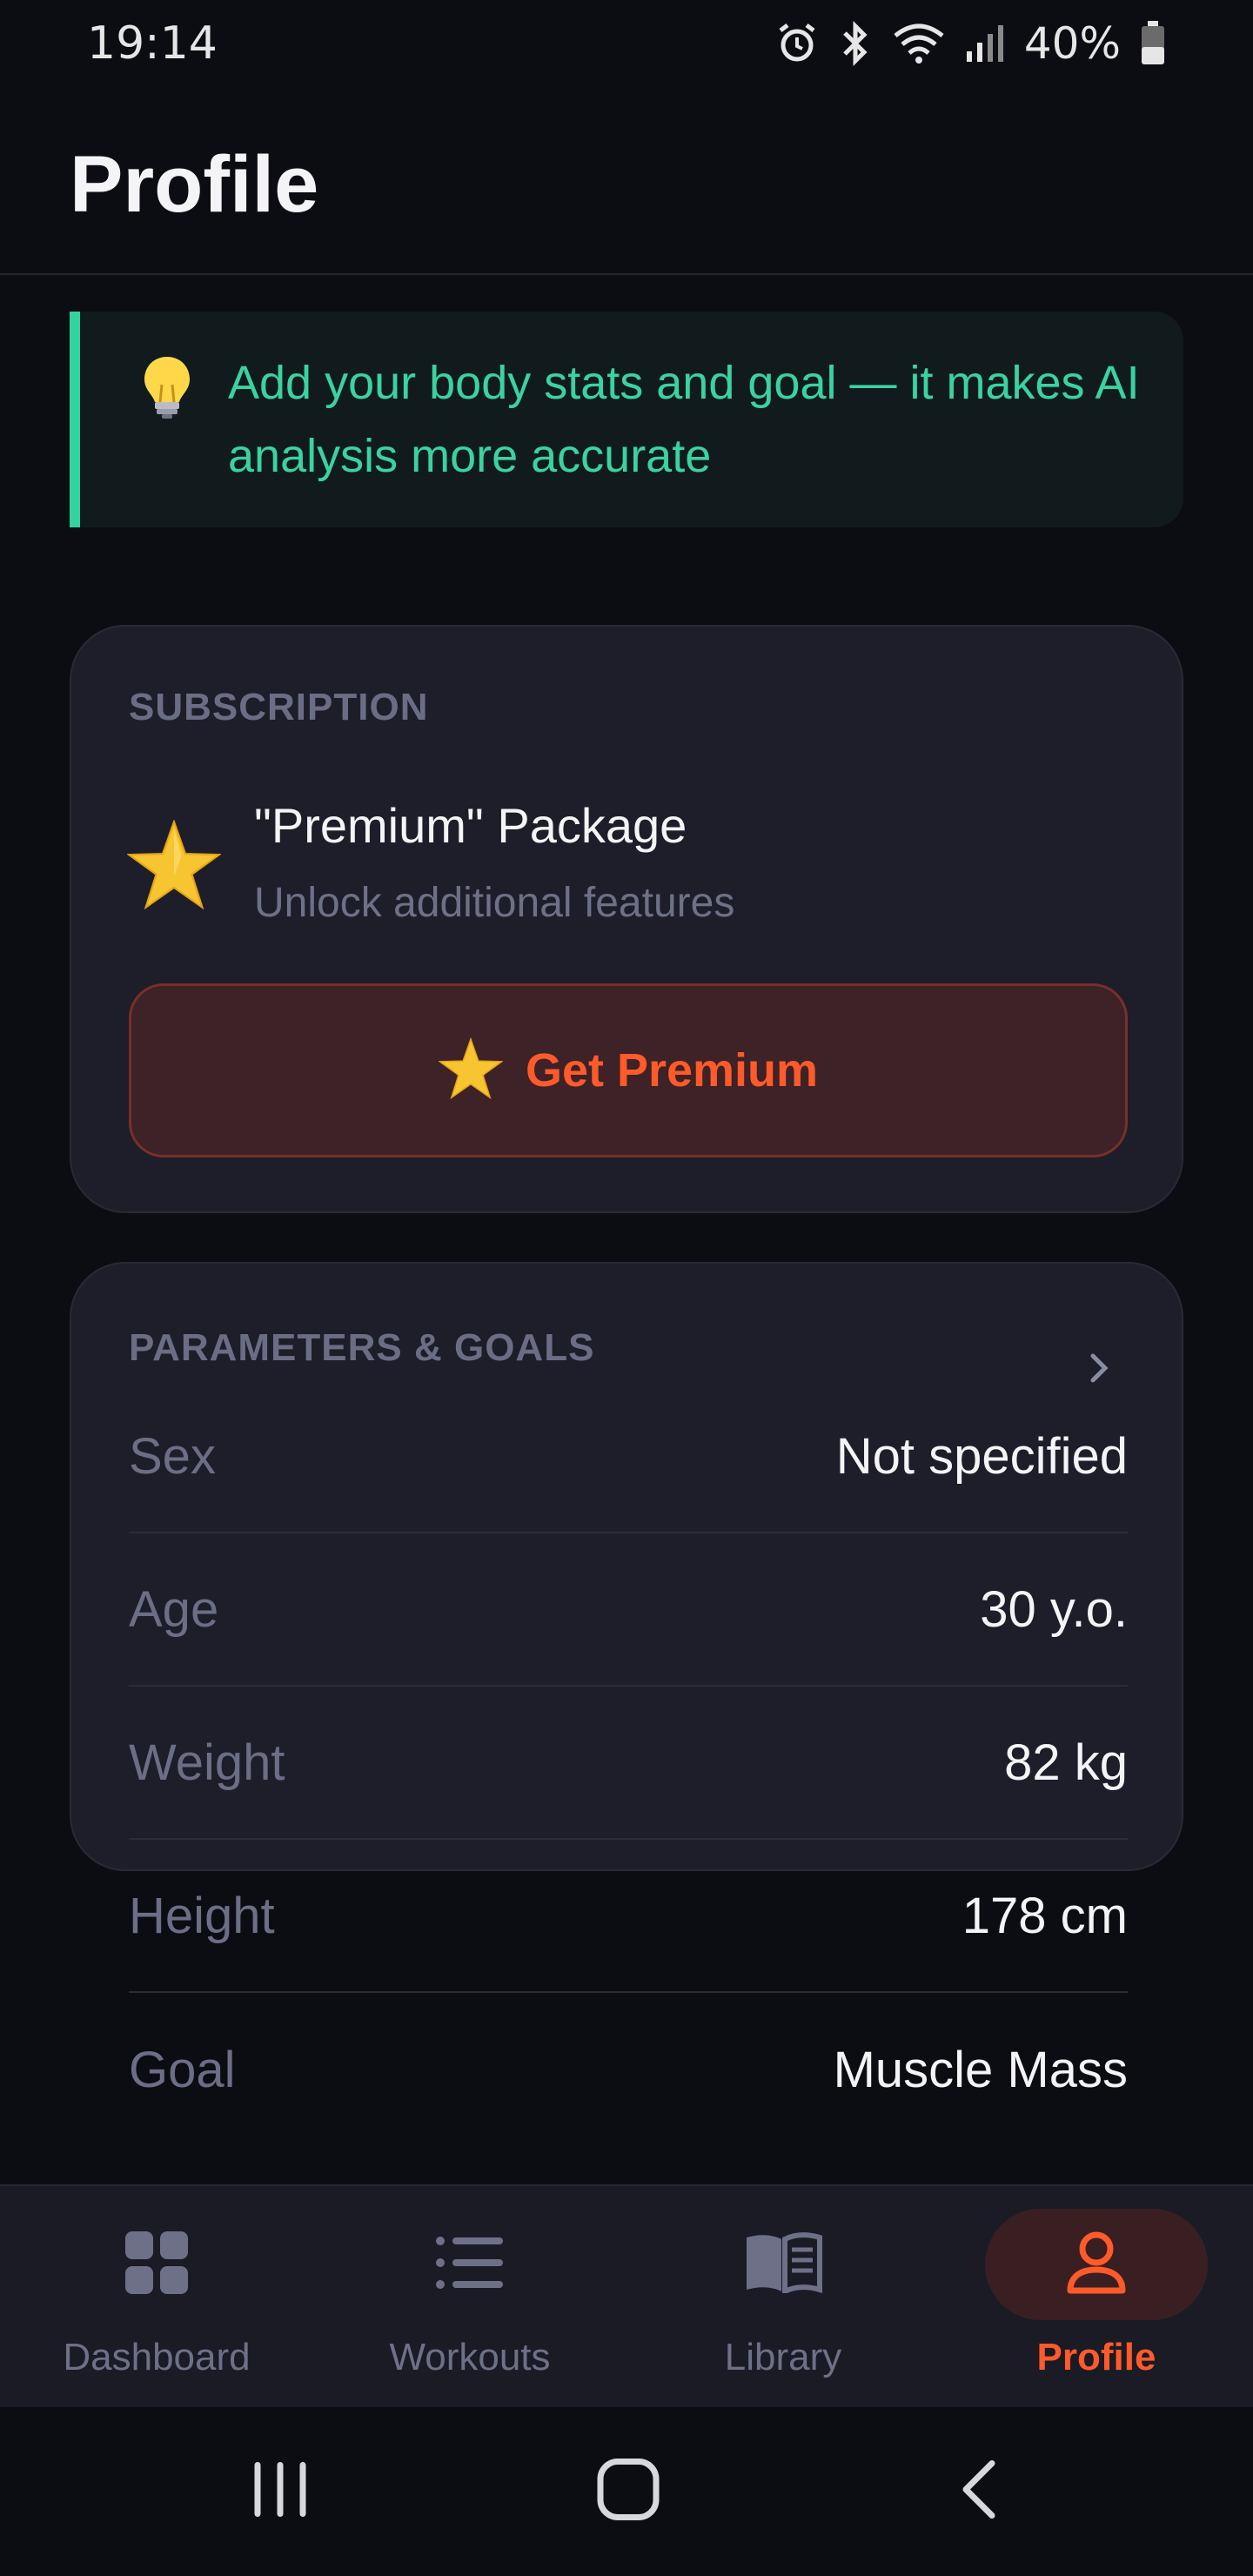 Image resolution: width=1253 pixels, height=2576 pixels. I want to click on premium-package-subtitle: Unlock additional features, so click(494, 903).